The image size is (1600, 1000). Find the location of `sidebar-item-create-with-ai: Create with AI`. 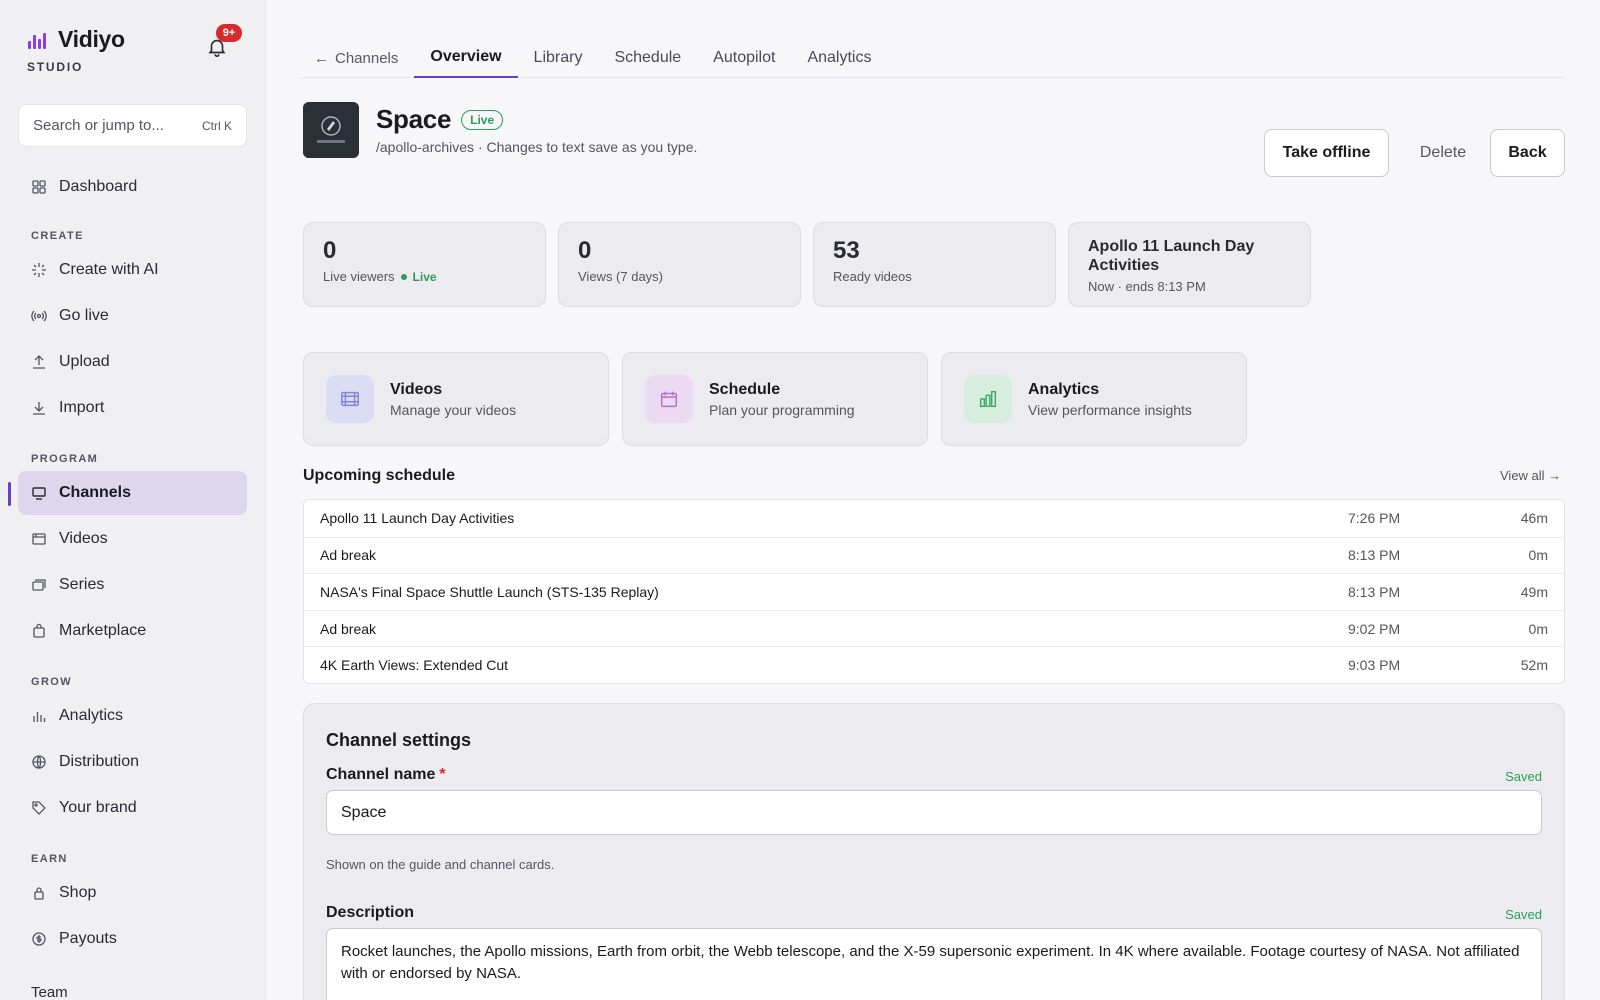

sidebar-item-create-with-ai: Create with AI is located at coordinates (132, 270).